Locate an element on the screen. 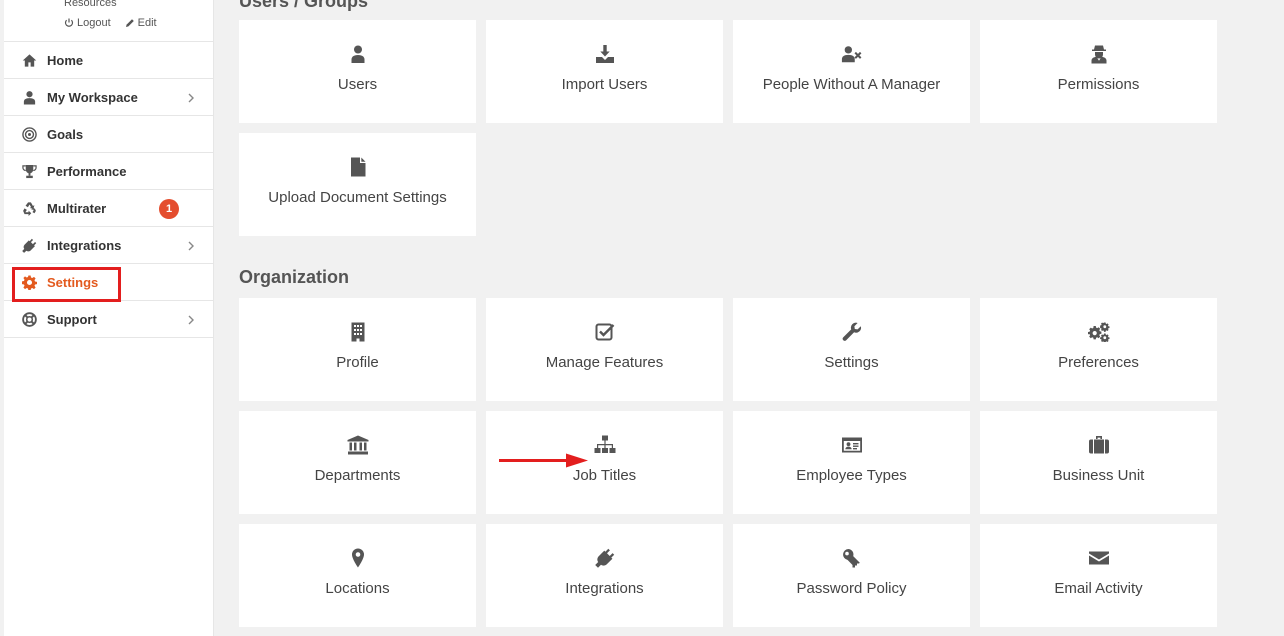 This screenshot has width=1284, height=636. tile-manage-features: Manage Features is located at coordinates (604, 349).